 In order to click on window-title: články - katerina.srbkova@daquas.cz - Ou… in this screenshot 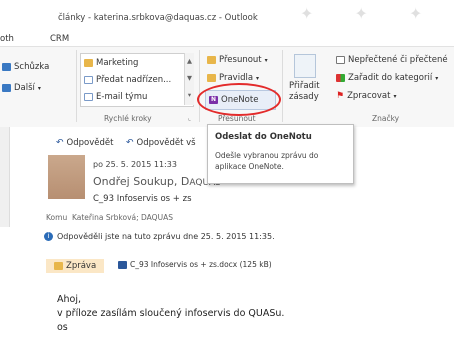, I will do `click(158, 18)`.